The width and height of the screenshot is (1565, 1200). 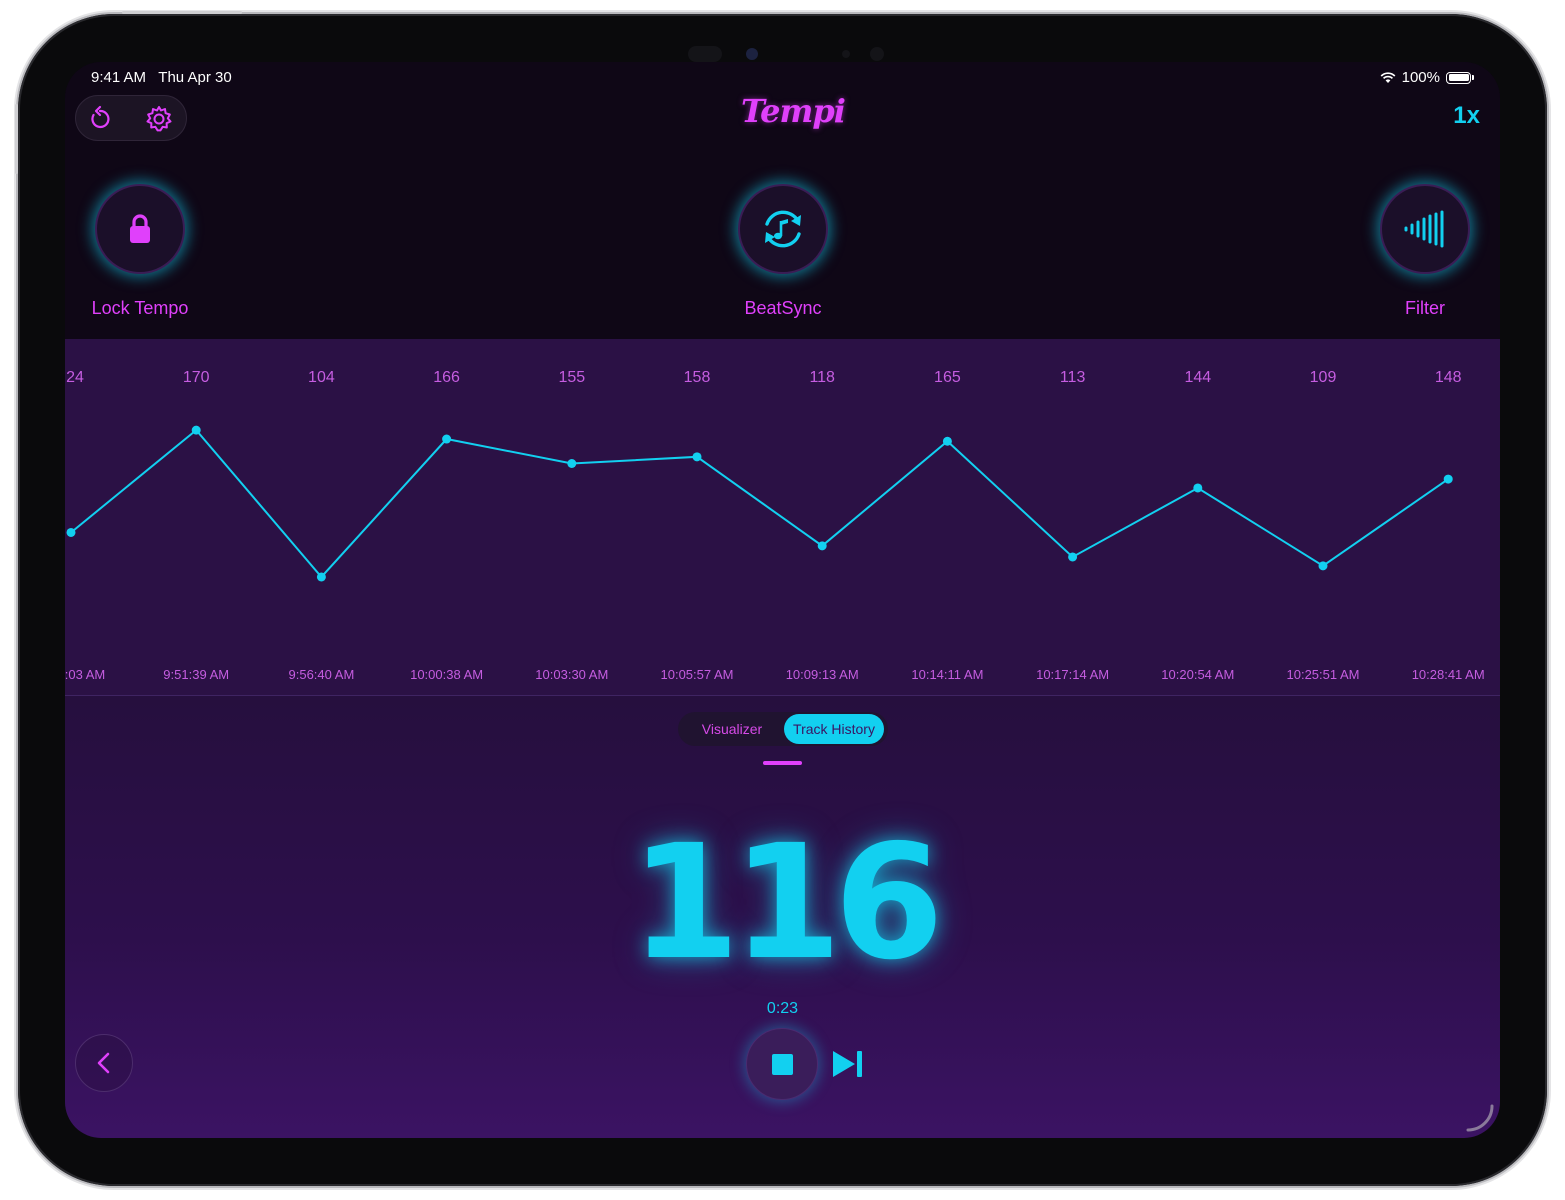 What do you see at coordinates (782, 1008) in the screenshot?
I see `elapsed-time: 0:23` at bounding box center [782, 1008].